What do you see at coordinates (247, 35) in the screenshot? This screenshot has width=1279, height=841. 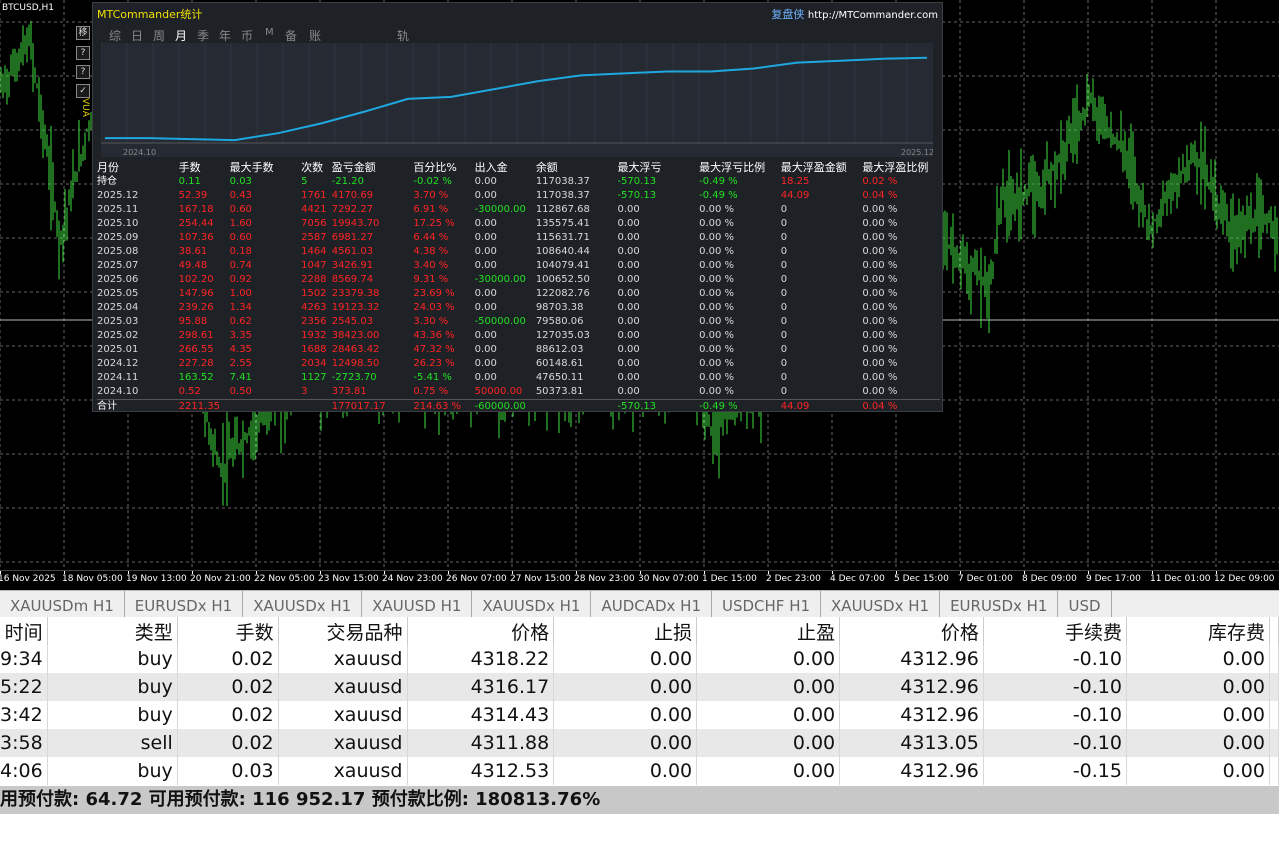 I see `tab-currency: 币` at bounding box center [247, 35].